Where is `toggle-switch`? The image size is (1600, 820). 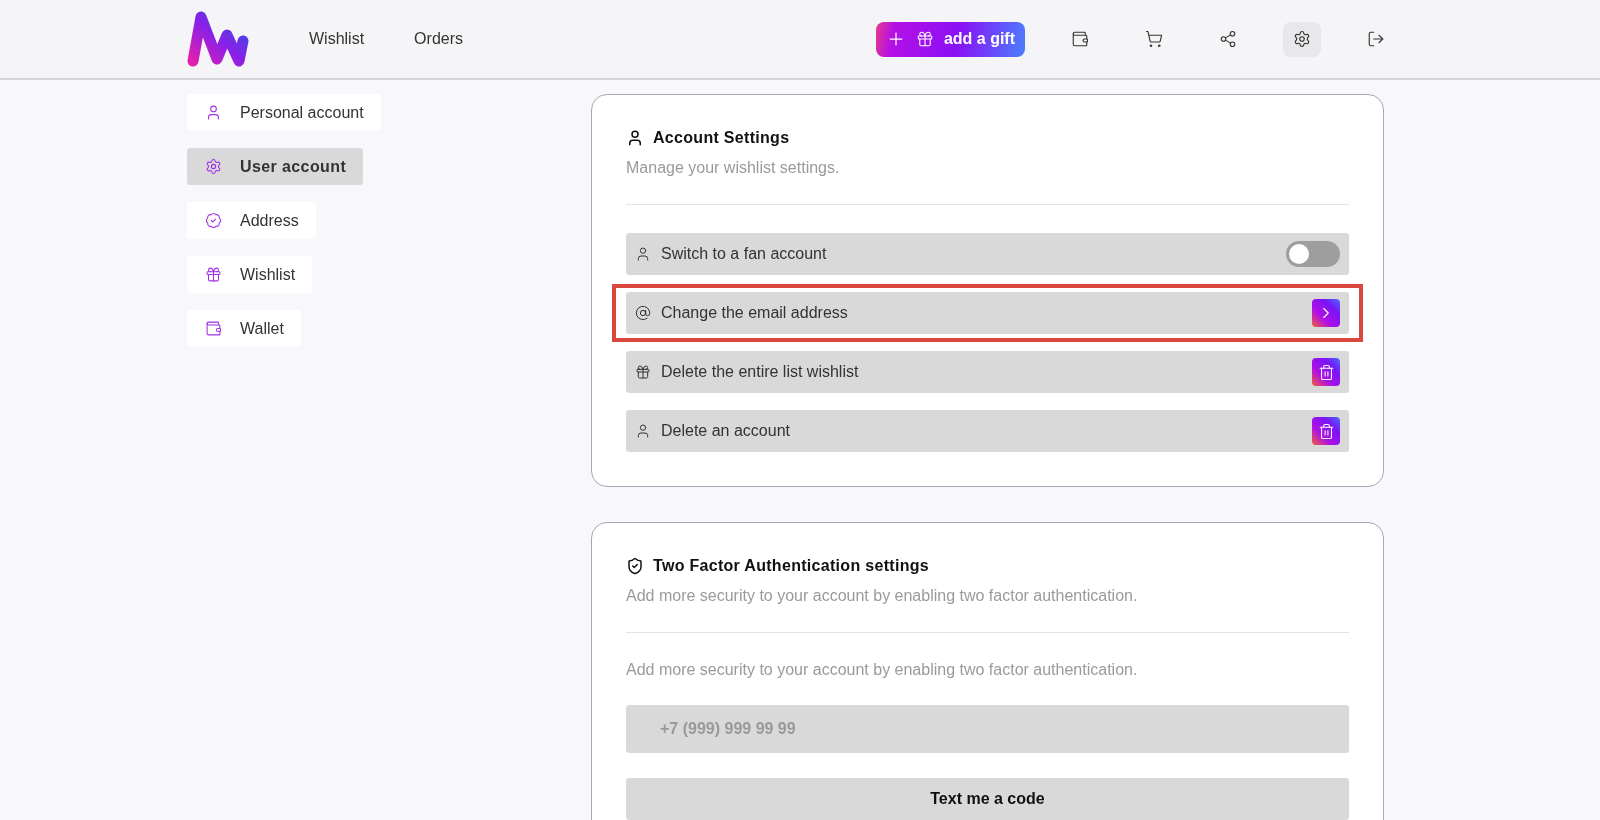 toggle-switch is located at coordinates (1313, 254).